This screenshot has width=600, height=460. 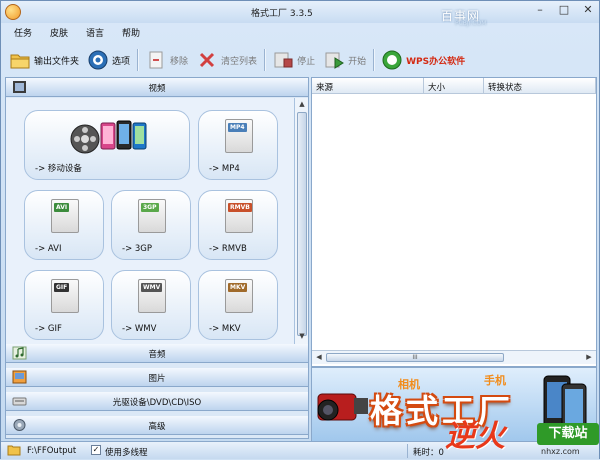 What do you see at coordinates (342, 407) in the screenshot?
I see `camcorder-icon` at bounding box center [342, 407].